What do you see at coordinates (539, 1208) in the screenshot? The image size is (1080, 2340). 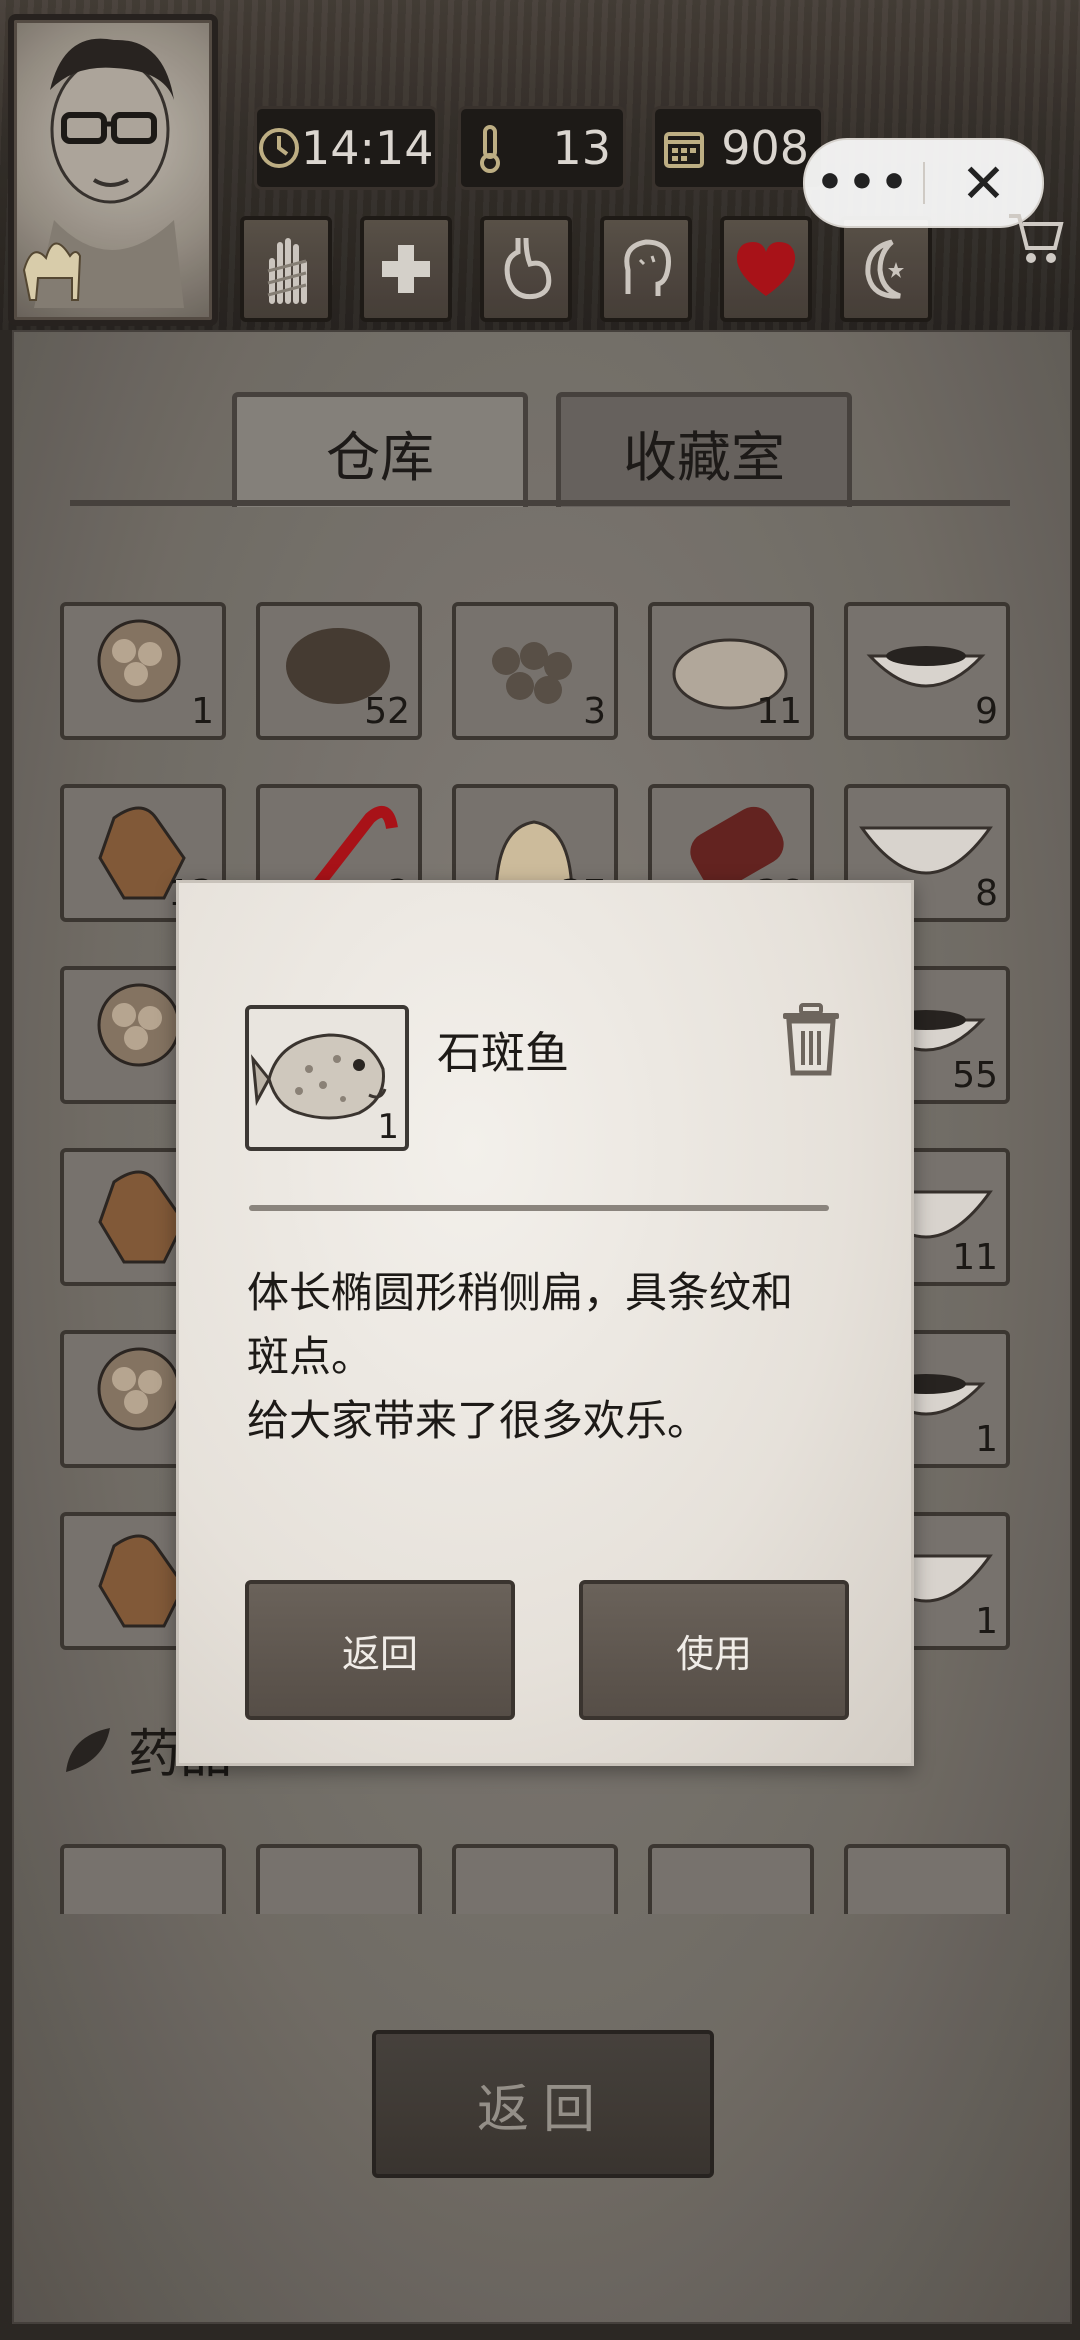 I see `dialog-divider` at bounding box center [539, 1208].